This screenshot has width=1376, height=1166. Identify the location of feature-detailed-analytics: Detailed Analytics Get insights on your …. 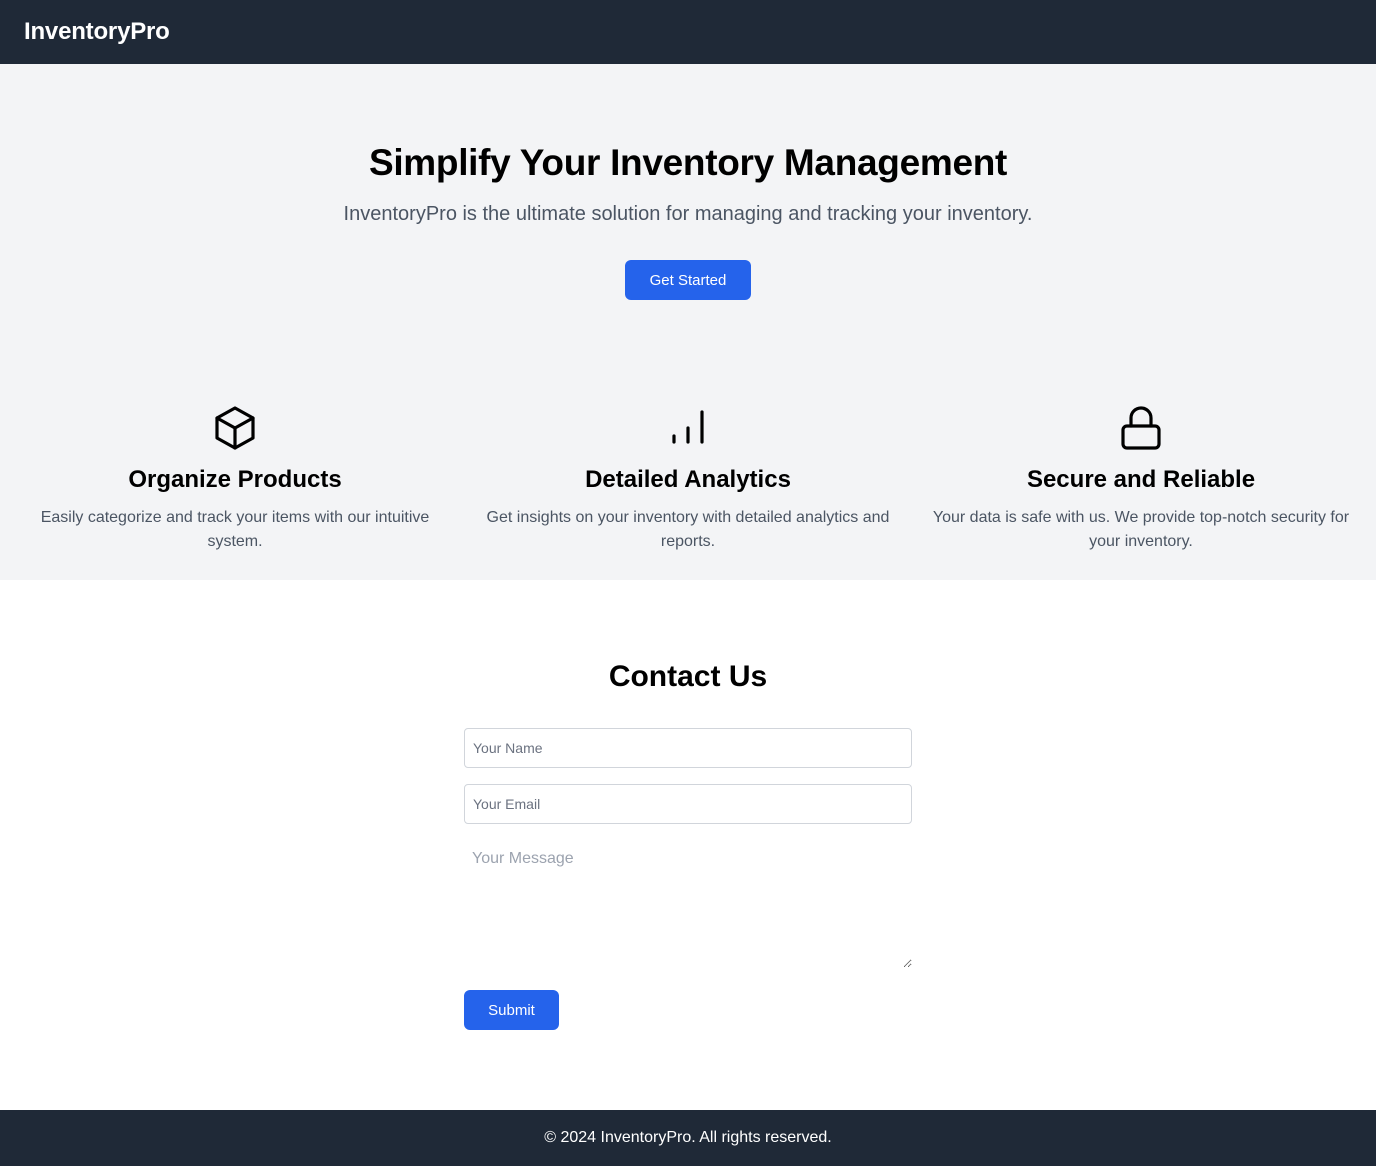
(688, 479).